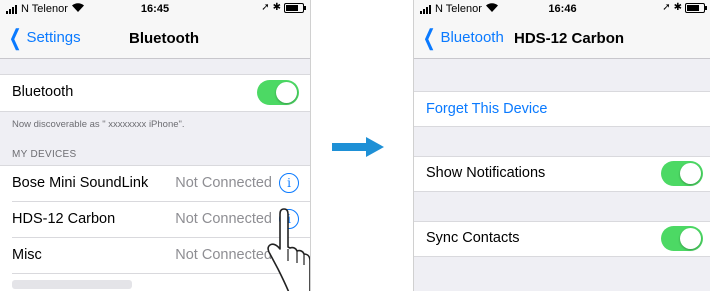 The image size is (710, 291). Describe the element at coordinates (64, 219) in the screenshot. I see `device-name: HDS-12 Carbon` at that location.